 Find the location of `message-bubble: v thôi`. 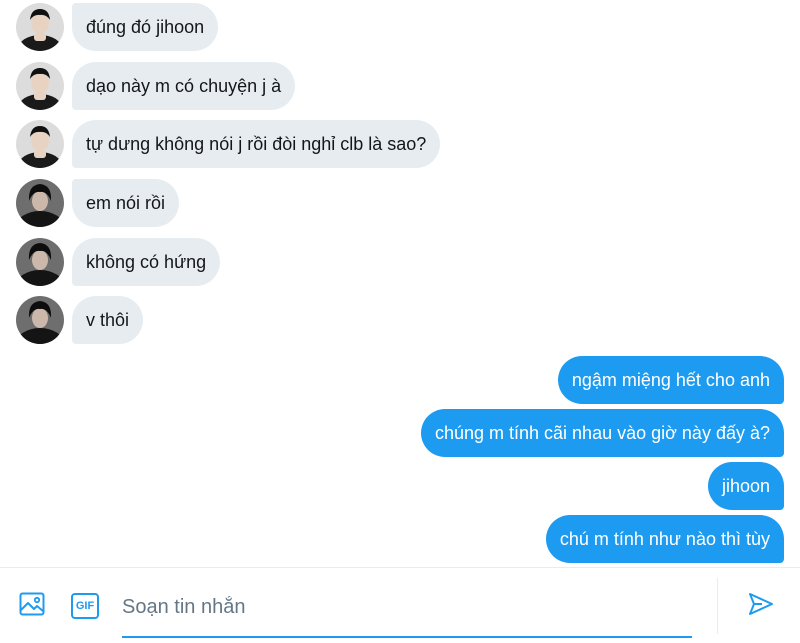

message-bubble: v thôi is located at coordinates (108, 320).